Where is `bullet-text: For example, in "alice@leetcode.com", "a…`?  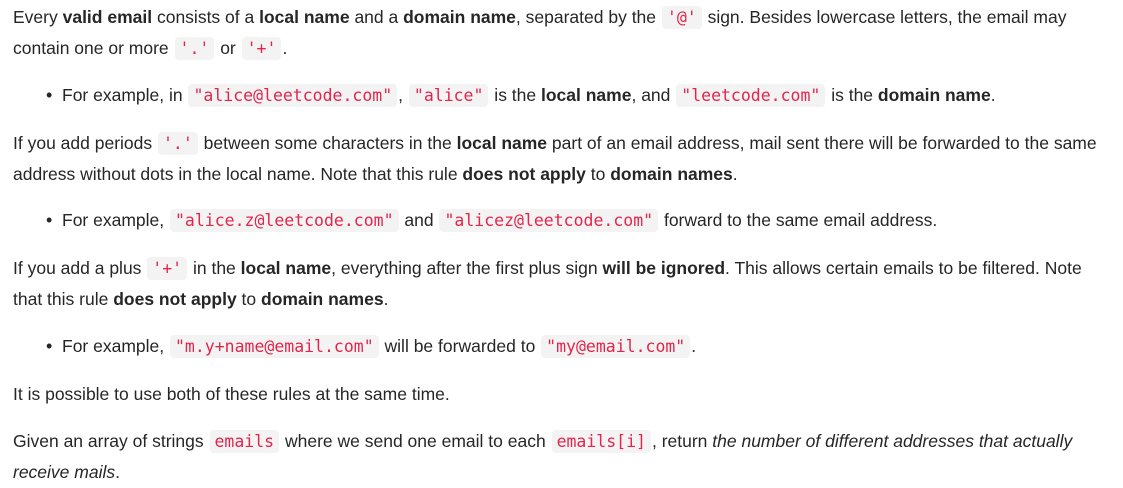 bullet-text: For example, in "alice@leetcode.com", "a… is located at coordinates (529, 95).